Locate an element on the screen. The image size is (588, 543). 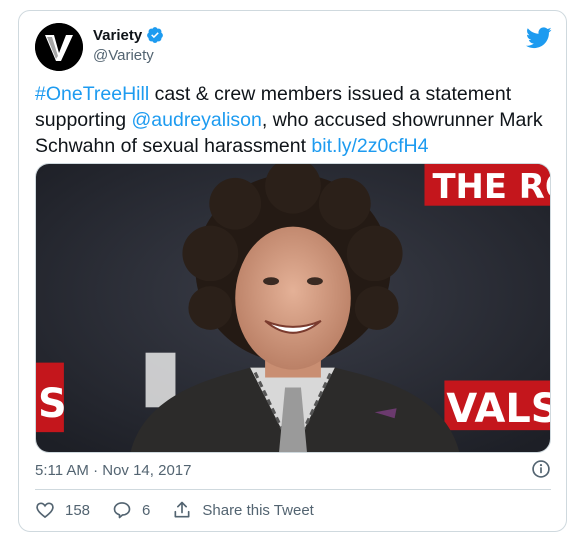
twitter-bird-icon is located at coordinates (539, 38).